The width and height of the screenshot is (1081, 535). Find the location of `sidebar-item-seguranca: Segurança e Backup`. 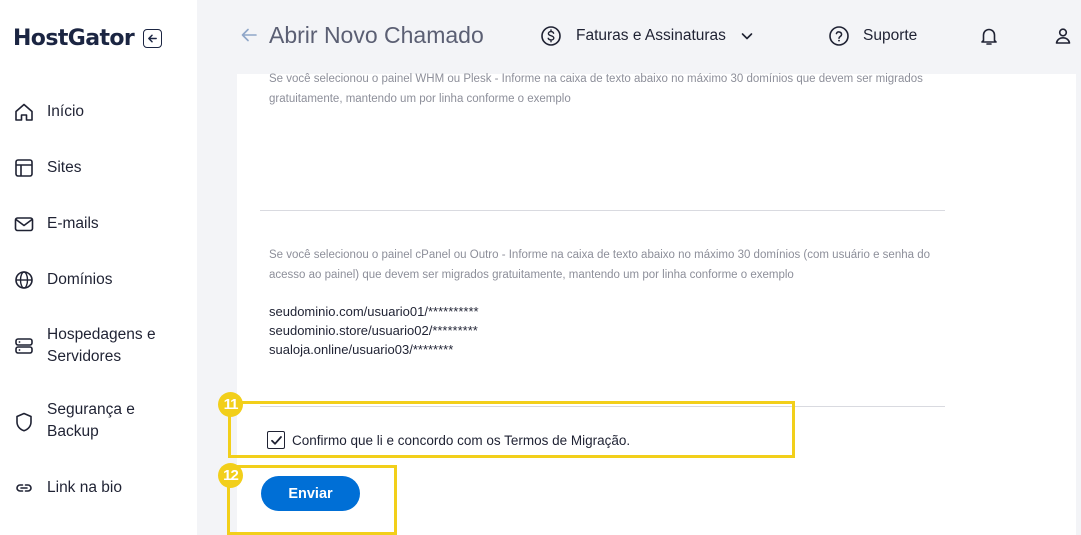

sidebar-item-seguranca: Segurança e Backup is located at coordinates (90, 421).